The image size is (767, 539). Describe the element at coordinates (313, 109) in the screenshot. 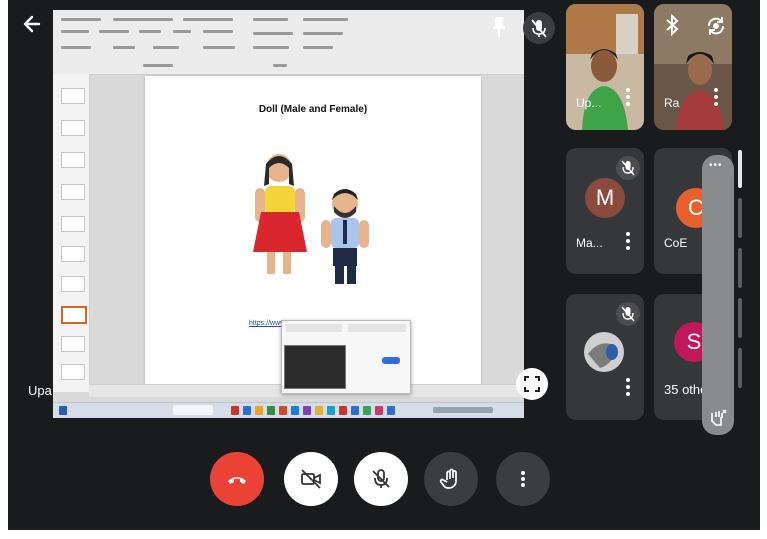

I see `slide-title: Doll (Male and Female)` at that location.